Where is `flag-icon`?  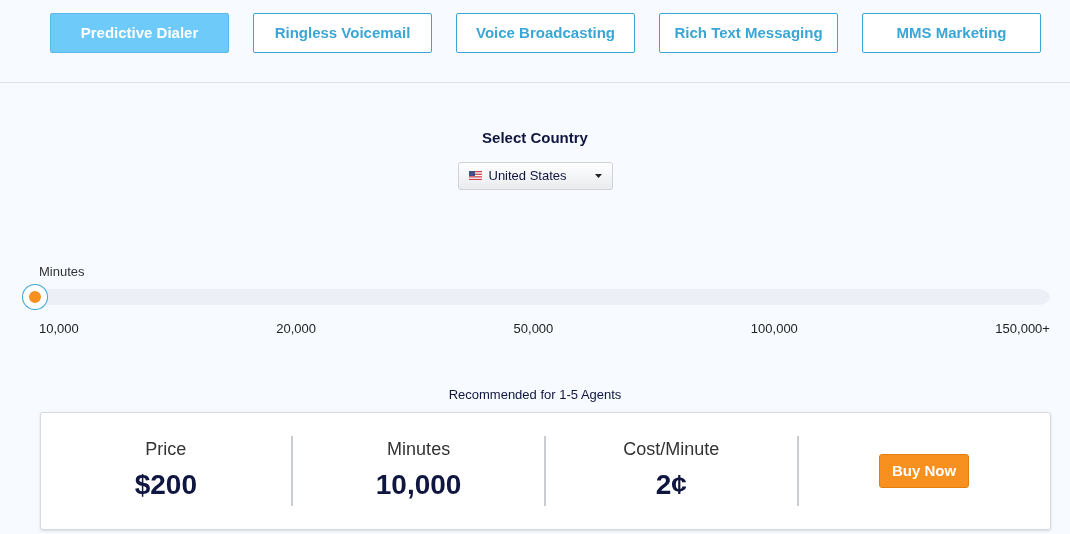 flag-icon is located at coordinates (475, 175).